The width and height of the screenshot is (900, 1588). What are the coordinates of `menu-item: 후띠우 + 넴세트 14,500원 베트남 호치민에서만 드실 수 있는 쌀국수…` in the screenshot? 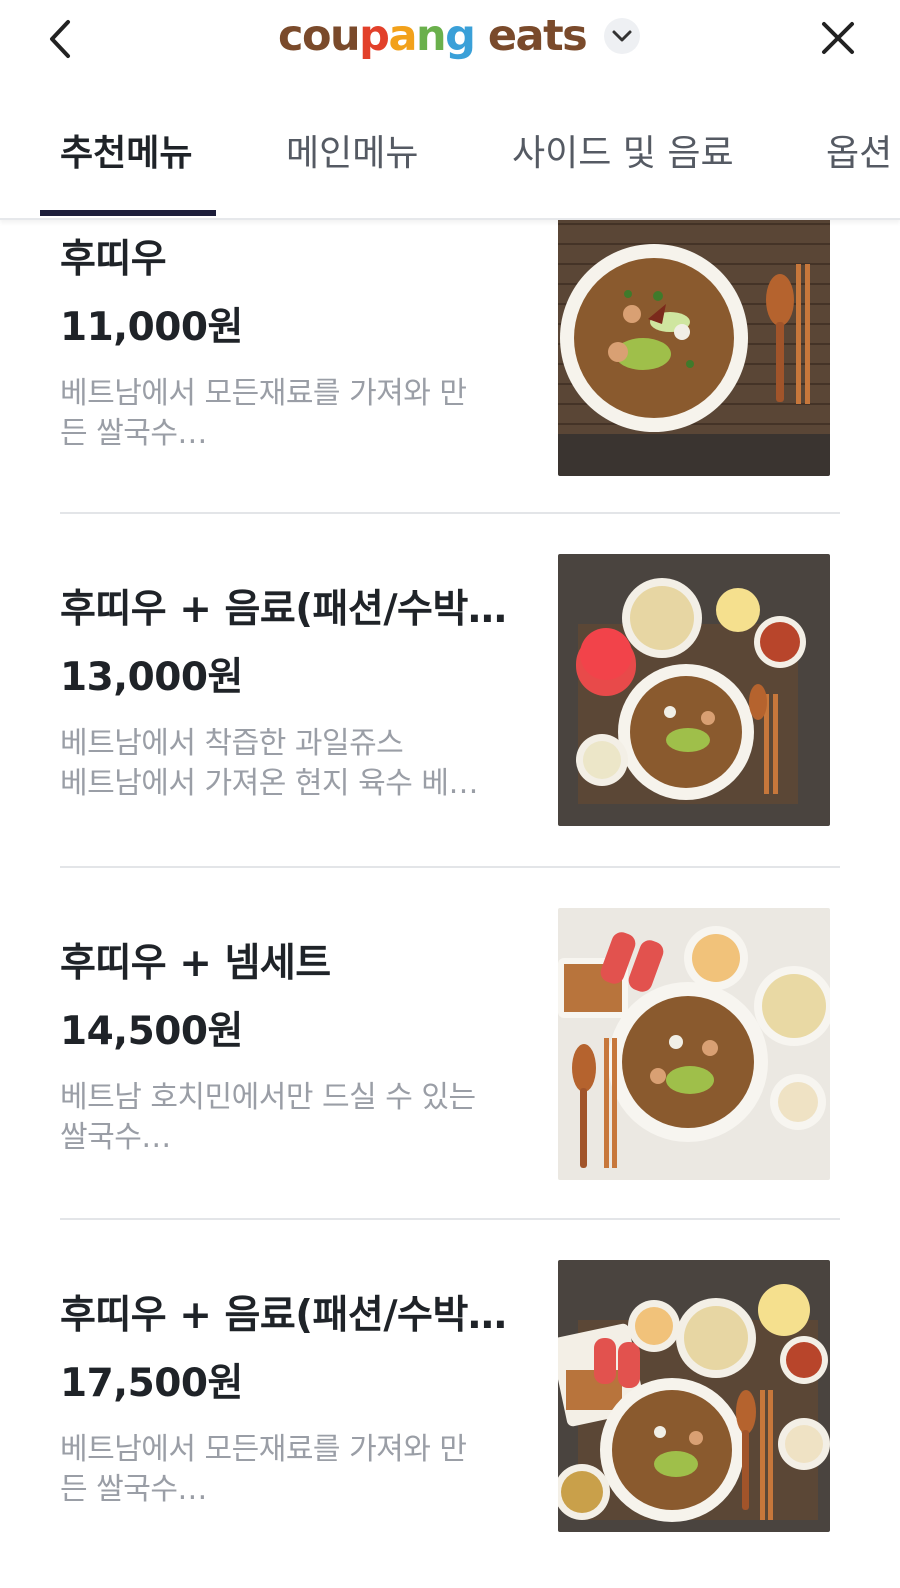 It's located at (450, 1044).